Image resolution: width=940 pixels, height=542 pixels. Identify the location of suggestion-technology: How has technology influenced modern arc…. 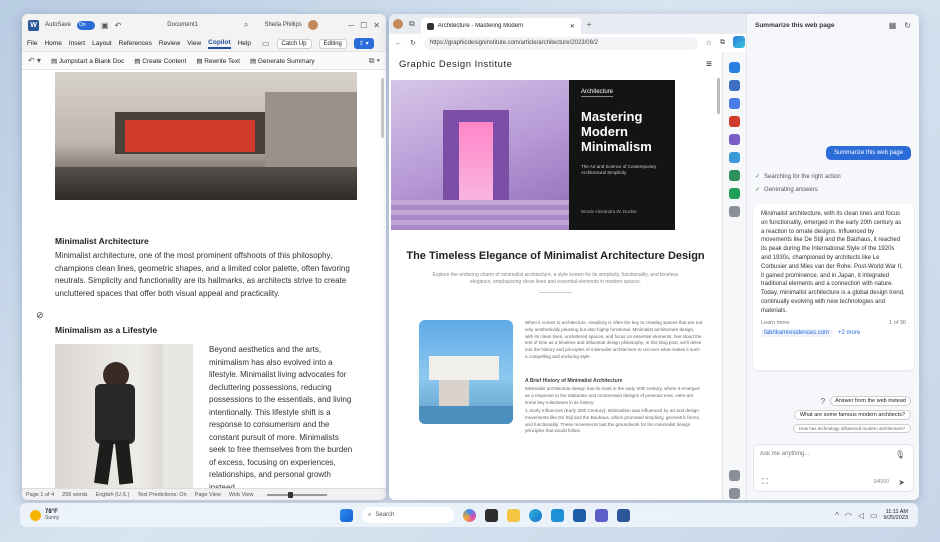
(851, 428).